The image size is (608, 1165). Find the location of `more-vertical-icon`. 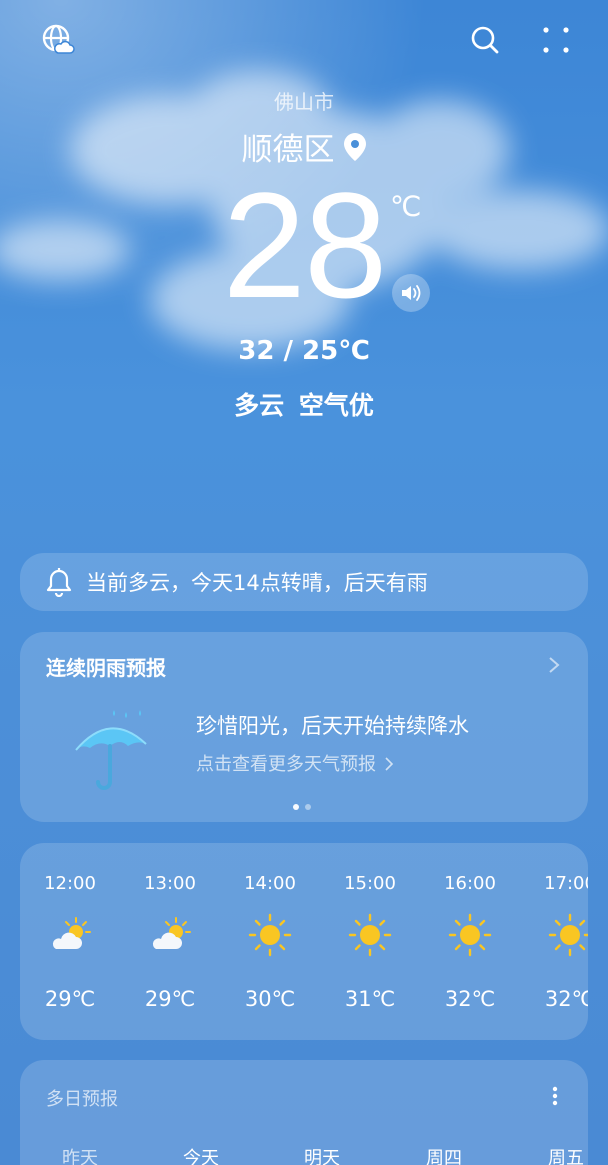

more-vertical-icon is located at coordinates (555, 1096).